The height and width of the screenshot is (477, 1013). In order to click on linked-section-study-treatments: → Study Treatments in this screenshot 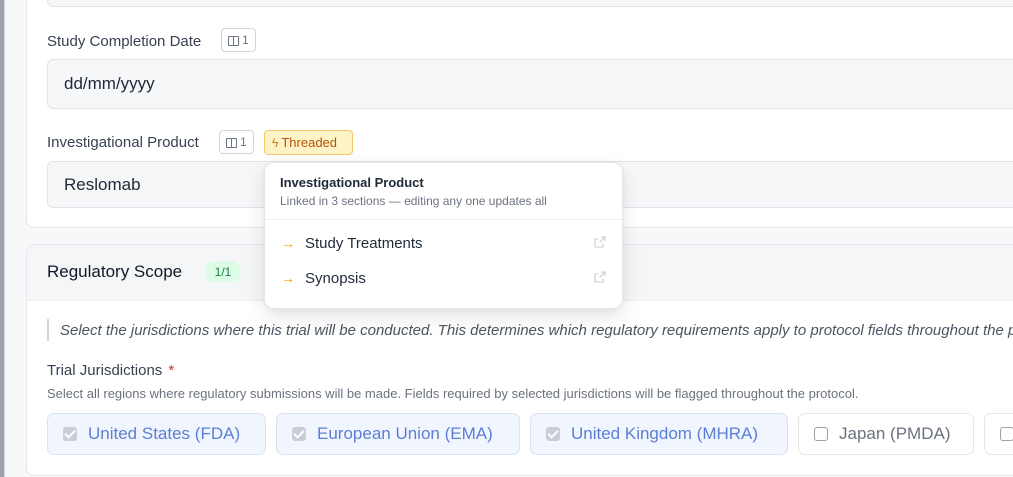, I will do `click(443, 243)`.